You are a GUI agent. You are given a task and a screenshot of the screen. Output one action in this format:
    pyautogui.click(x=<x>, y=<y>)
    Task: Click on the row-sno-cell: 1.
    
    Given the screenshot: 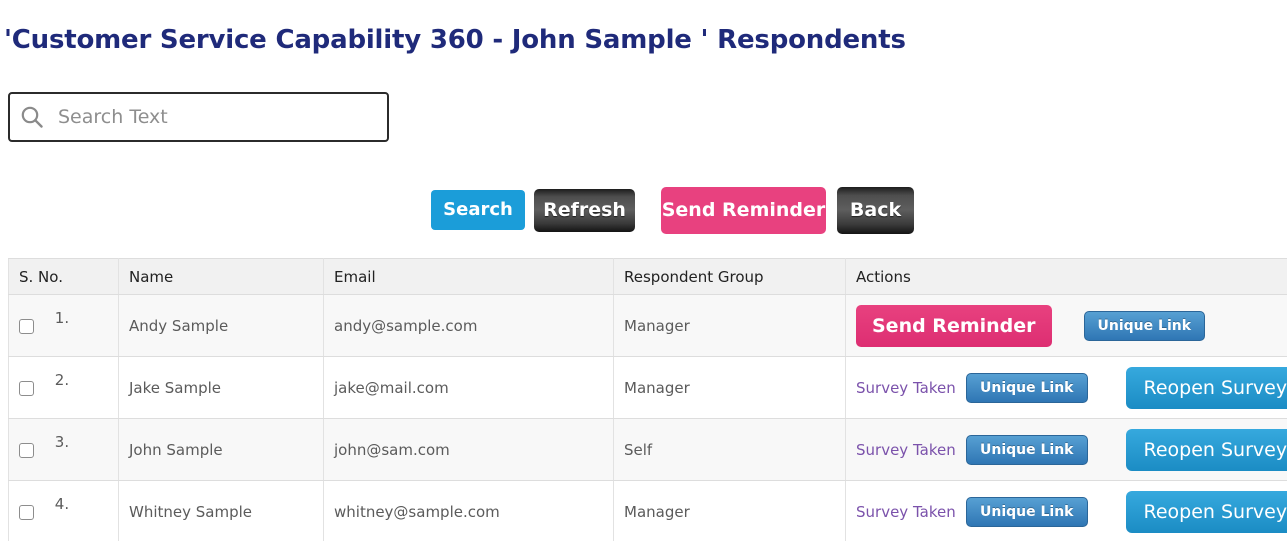 What is the action you would take?
    pyautogui.click(x=63, y=325)
    